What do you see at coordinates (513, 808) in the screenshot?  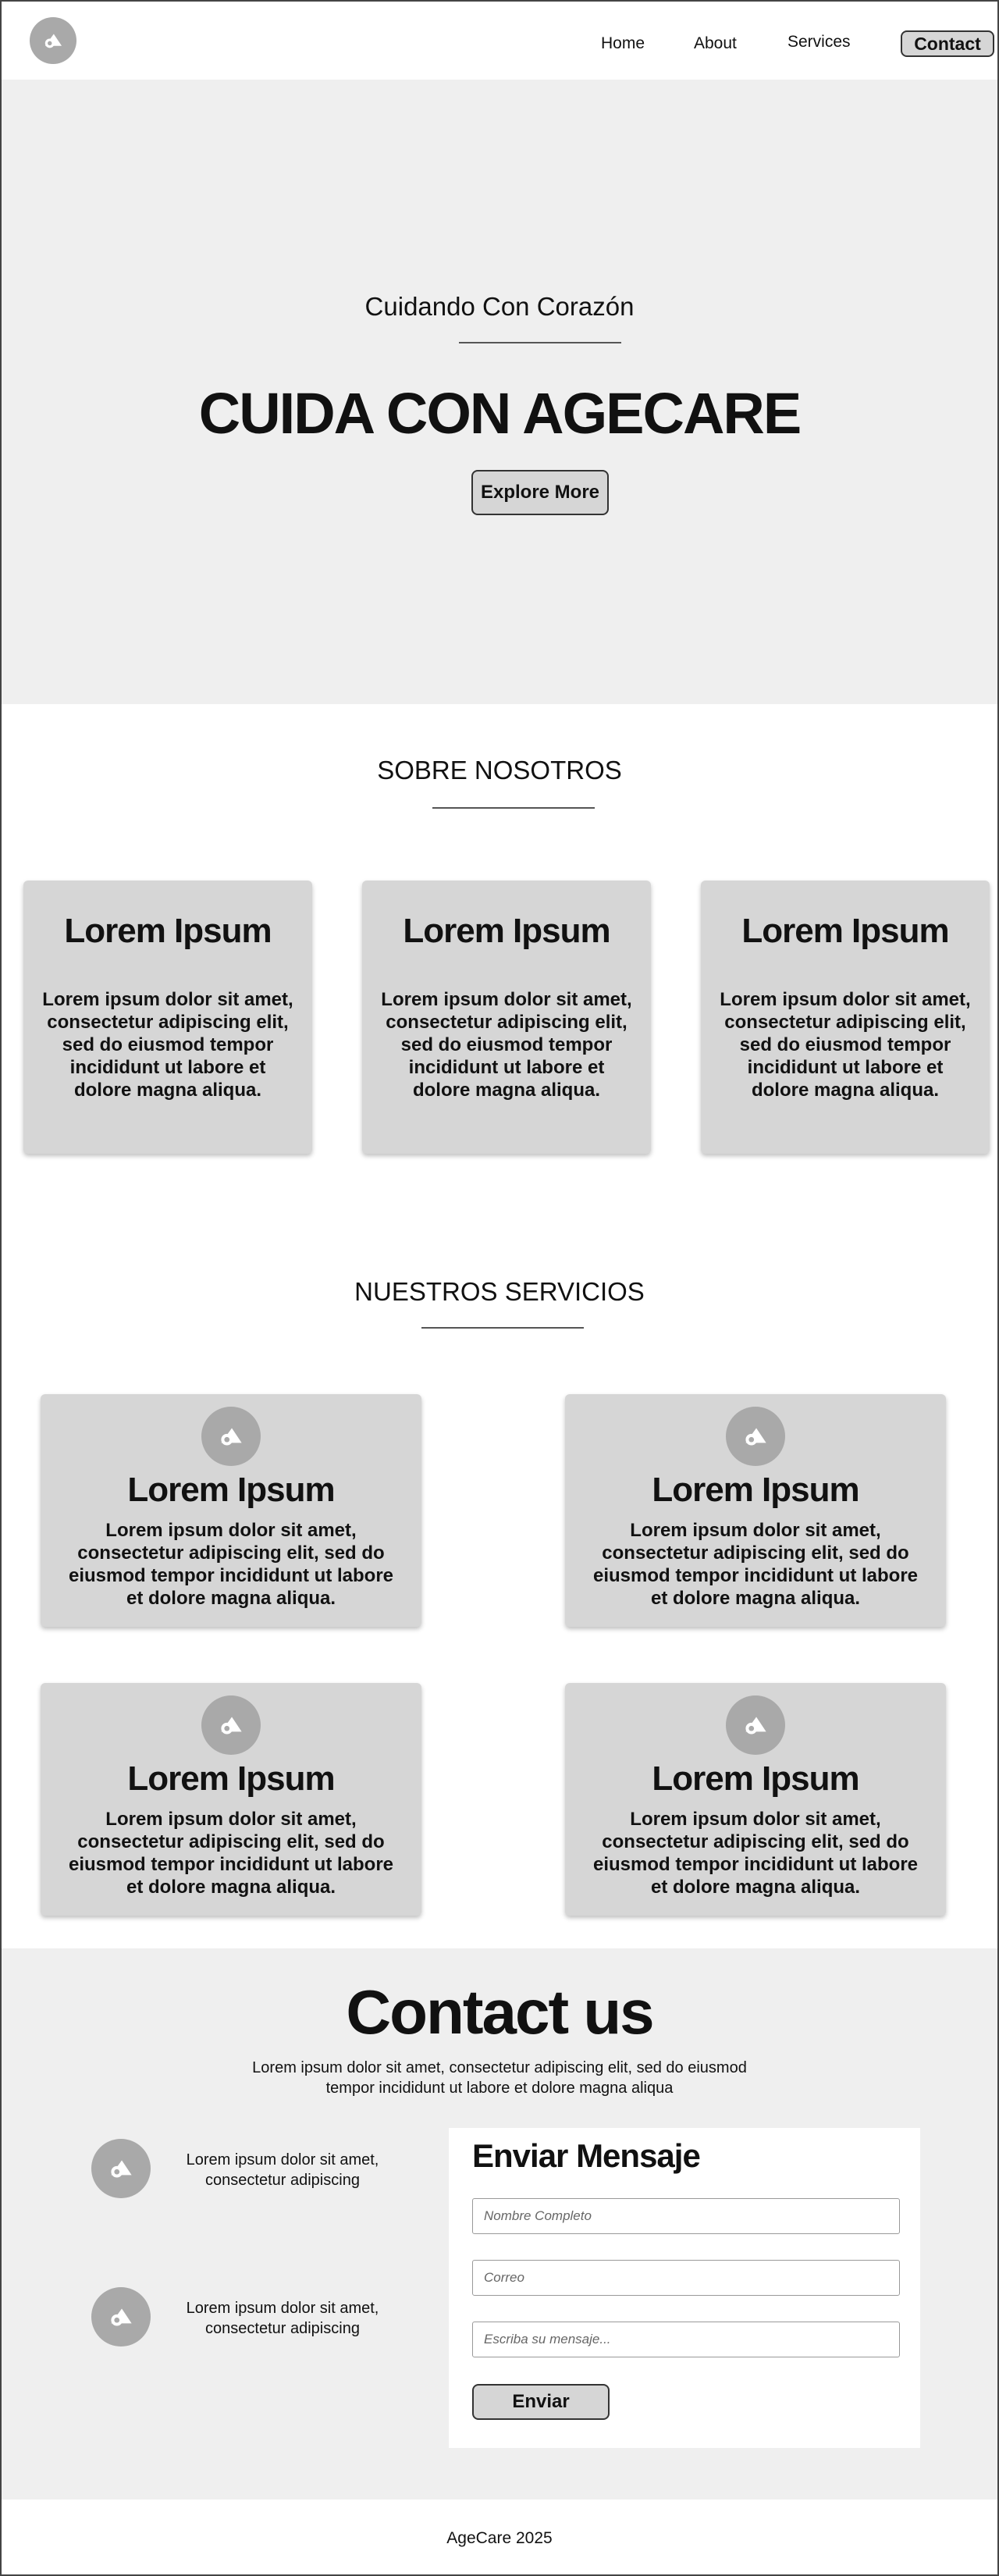 I see `about-divider` at bounding box center [513, 808].